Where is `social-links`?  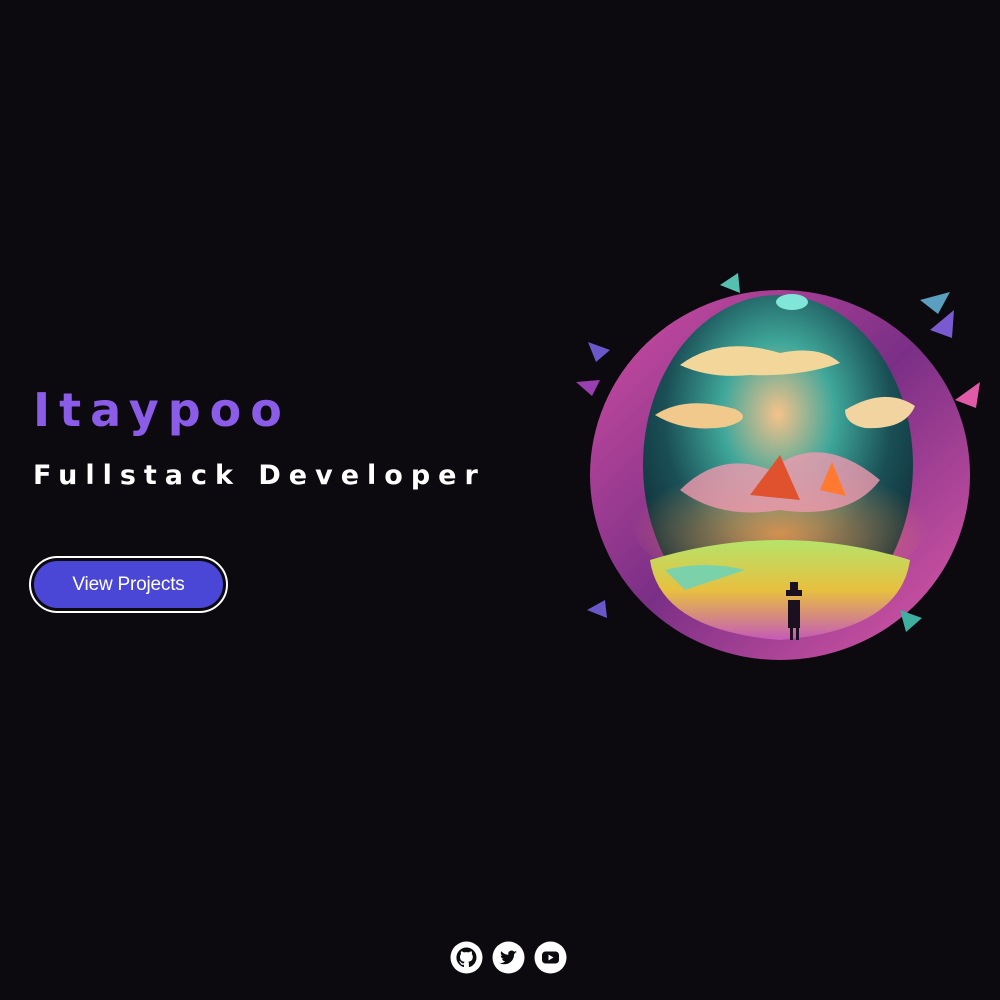
social-links is located at coordinates (509, 959).